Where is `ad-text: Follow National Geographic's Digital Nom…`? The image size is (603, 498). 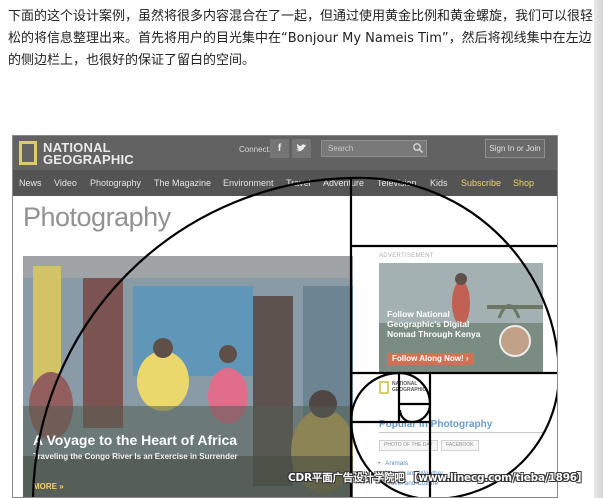 ad-text: Follow National Geographic's Digital Nom… is located at coordinates (434, 324).